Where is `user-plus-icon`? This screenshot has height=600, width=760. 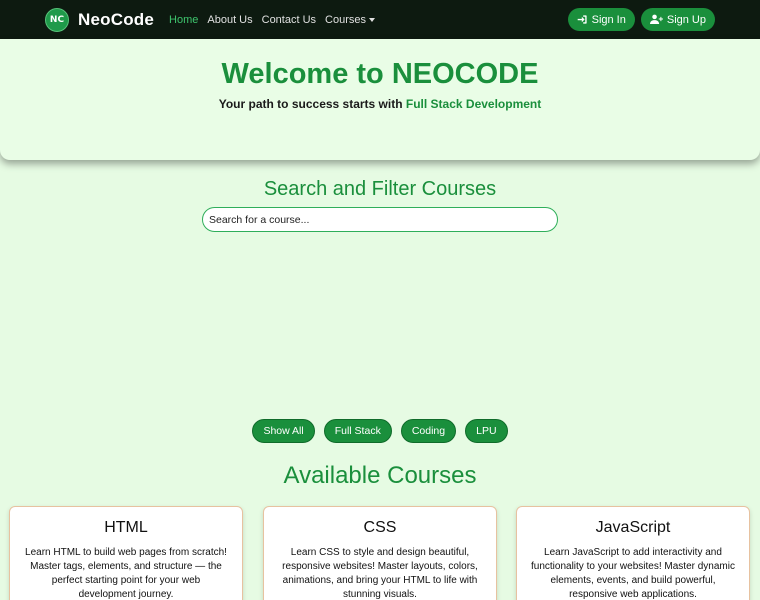
user-plus-icon is located at coordinates (656, 19).